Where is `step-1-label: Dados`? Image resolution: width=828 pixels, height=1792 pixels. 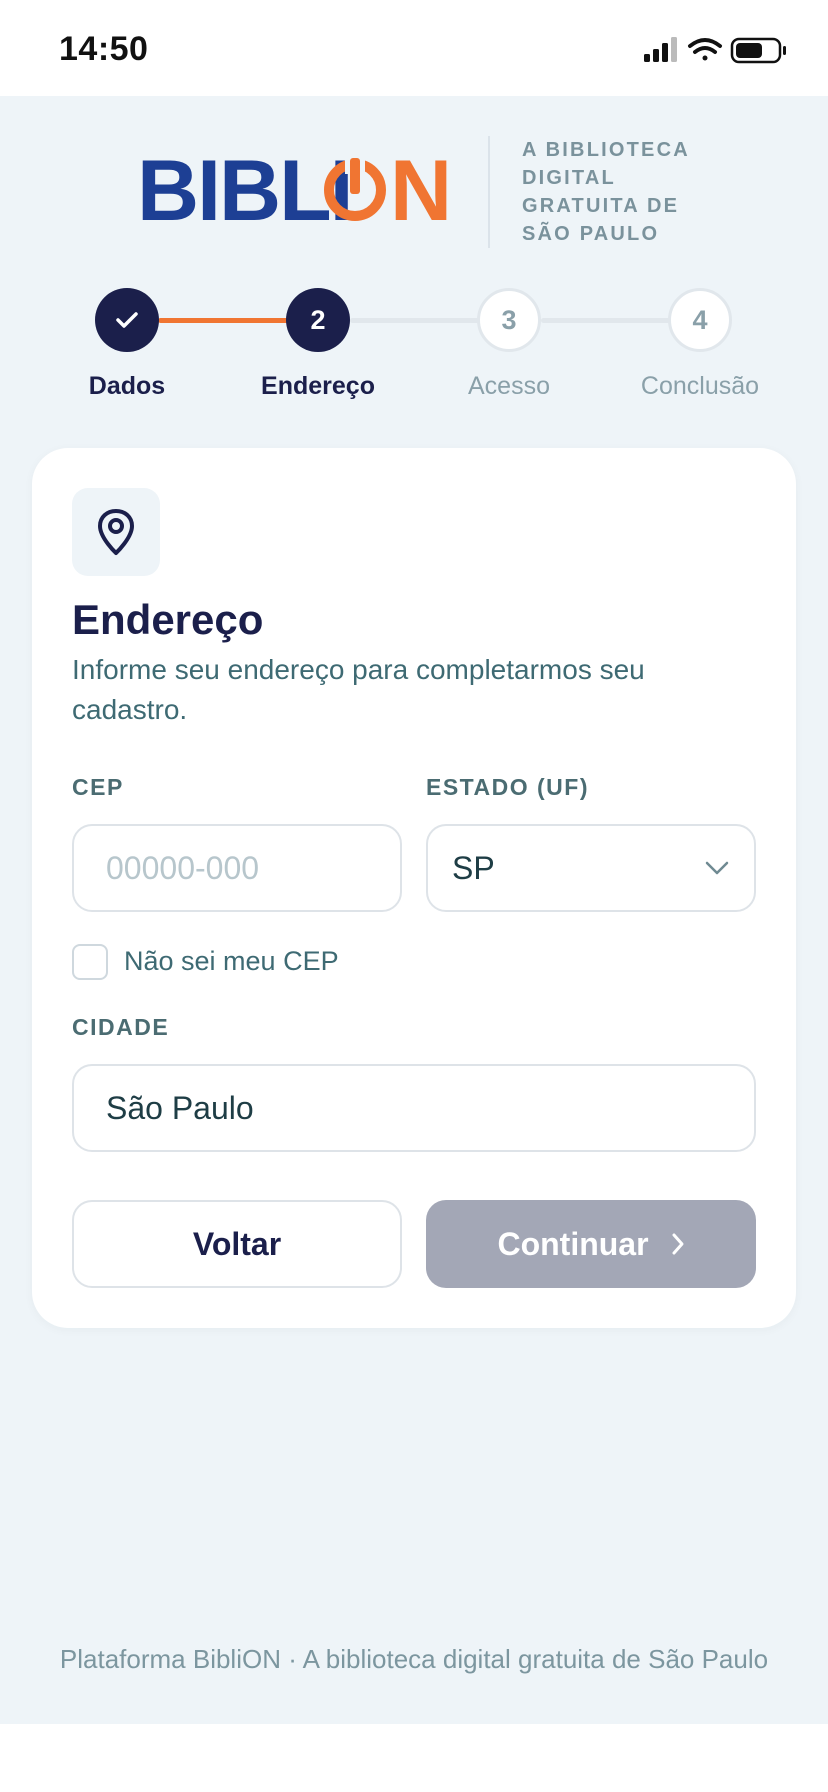 step-1-label: Dados is located at coordinates (127, 386).